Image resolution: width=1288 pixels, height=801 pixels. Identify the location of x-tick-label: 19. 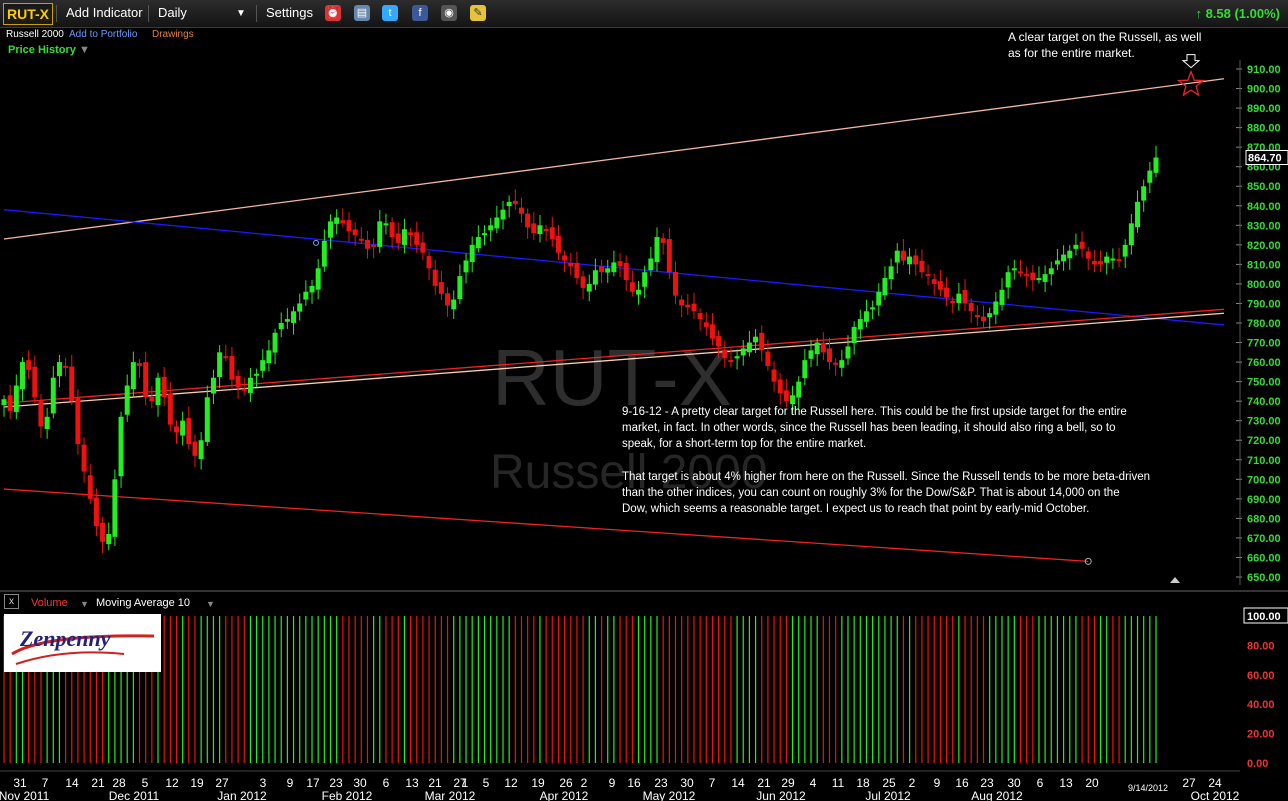
(538, 783).